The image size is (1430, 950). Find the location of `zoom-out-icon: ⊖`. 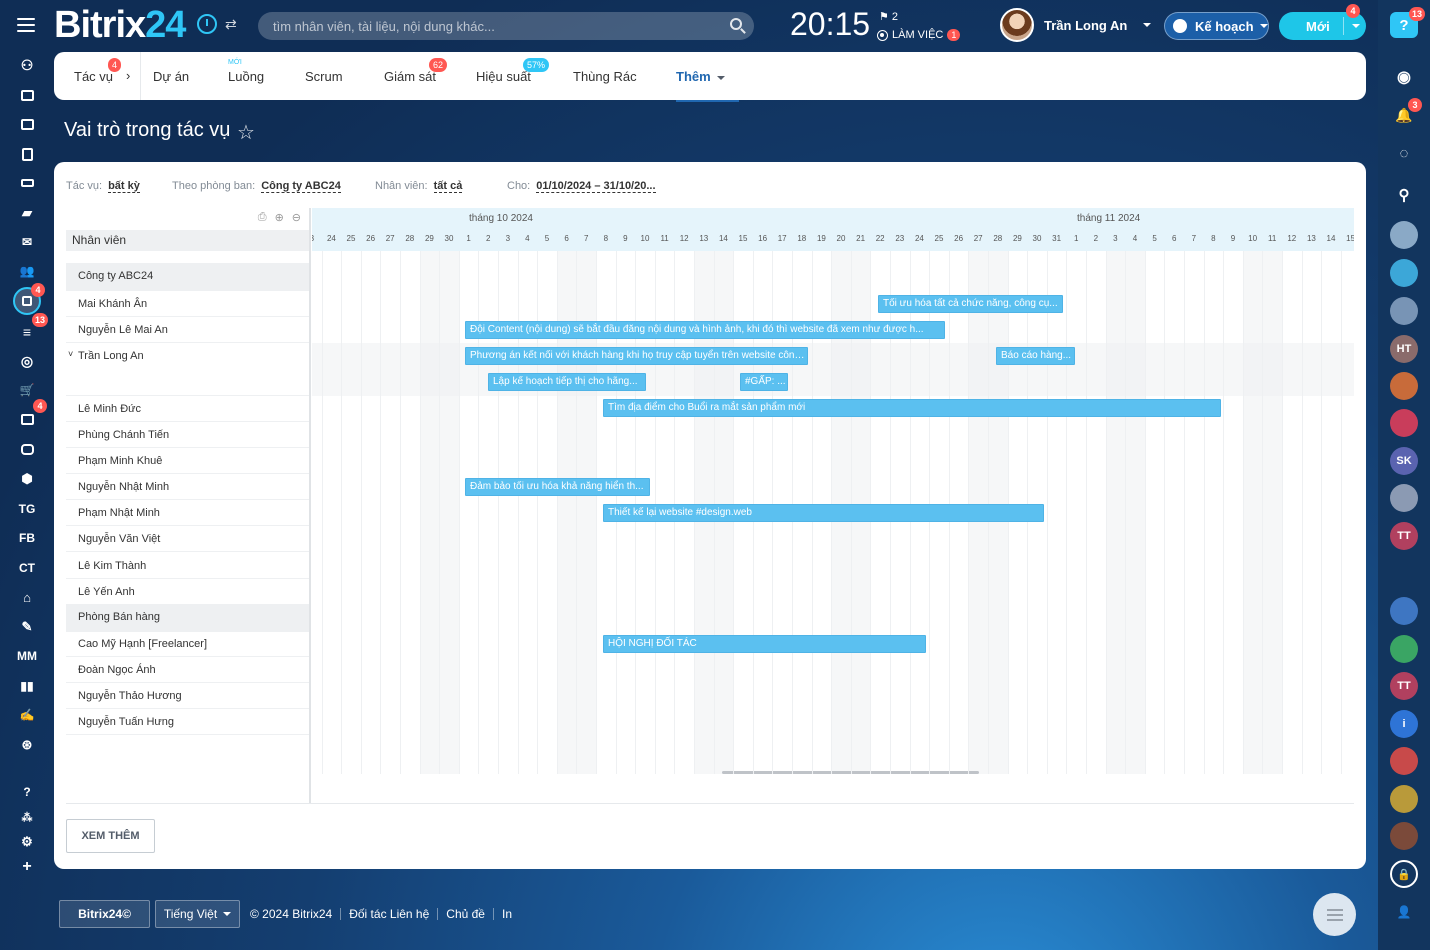

zoom-out-icon: ⊖ is located at coordinates (296, 217).